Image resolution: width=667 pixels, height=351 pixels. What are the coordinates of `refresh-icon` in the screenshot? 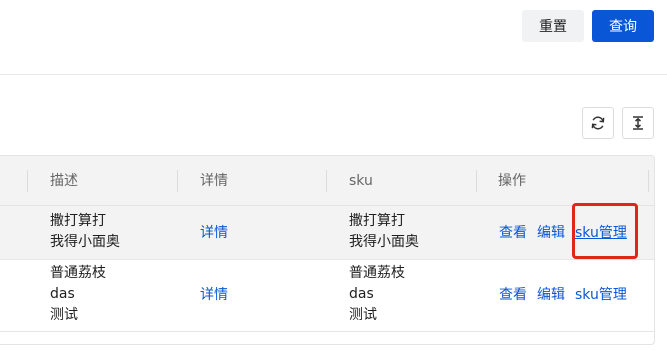 It's located at (598, 123).